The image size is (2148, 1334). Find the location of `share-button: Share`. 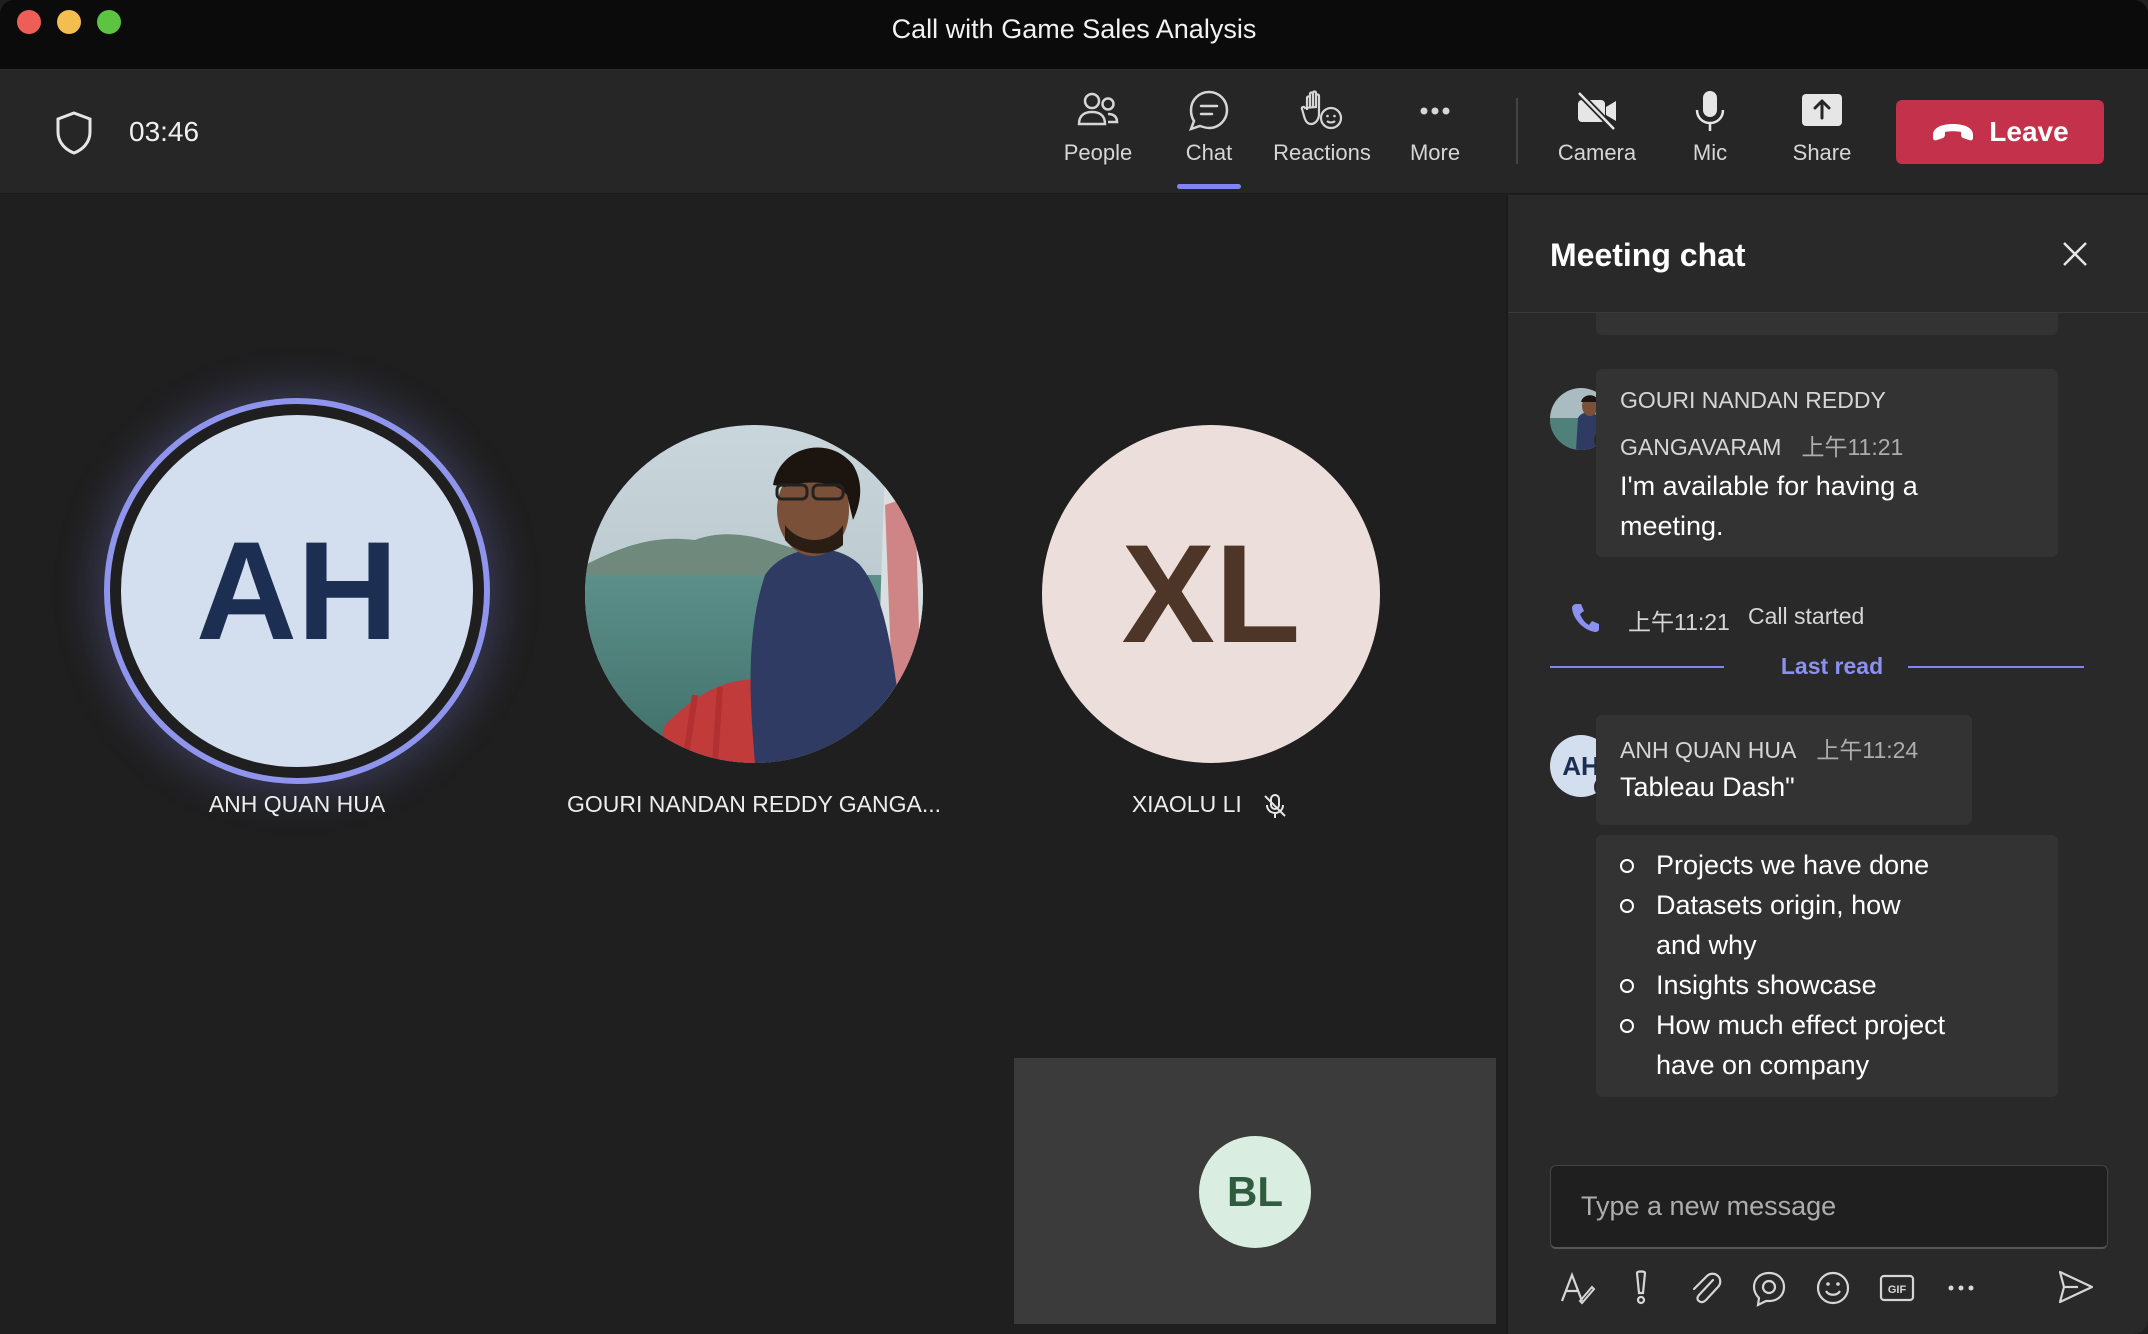

share-button: Share is located at coordinates (1822, 136).